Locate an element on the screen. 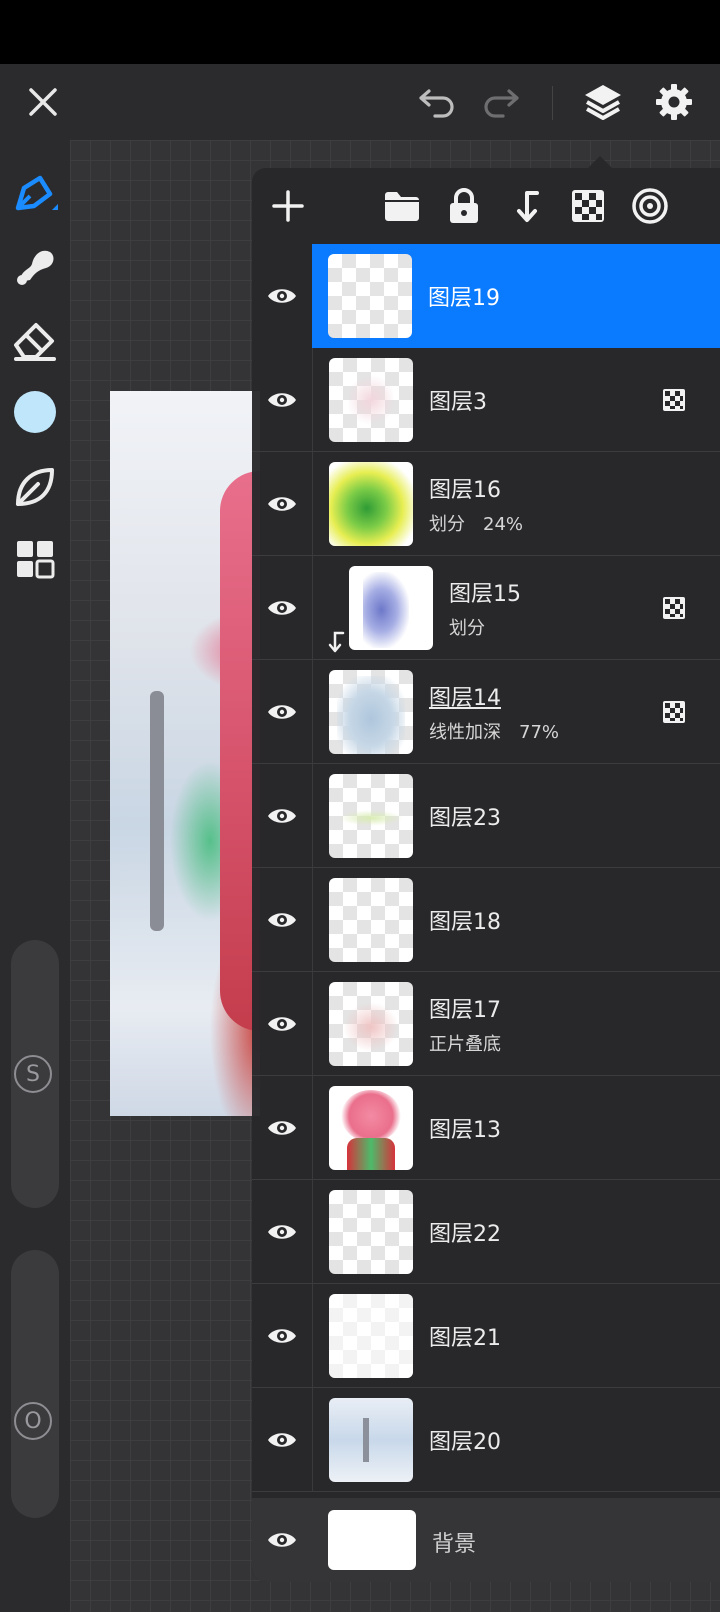 Image resolution: width=720 pixels, height=1612 pixels. alpha-lock-icon is located at coordinates (674, 608).